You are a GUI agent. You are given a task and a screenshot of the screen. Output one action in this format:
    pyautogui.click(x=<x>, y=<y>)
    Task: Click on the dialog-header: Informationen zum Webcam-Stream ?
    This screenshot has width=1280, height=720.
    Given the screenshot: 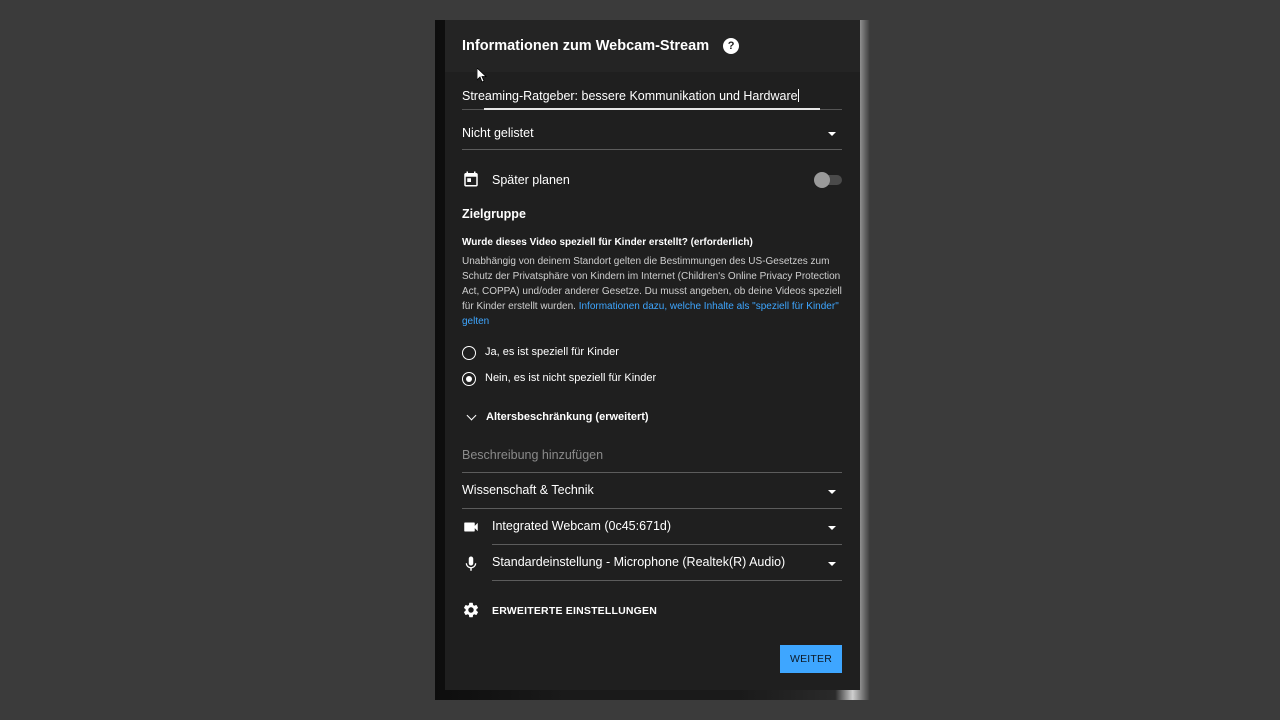 What is the action you would take?
    pyautogui.click(x=652, y=46)
    